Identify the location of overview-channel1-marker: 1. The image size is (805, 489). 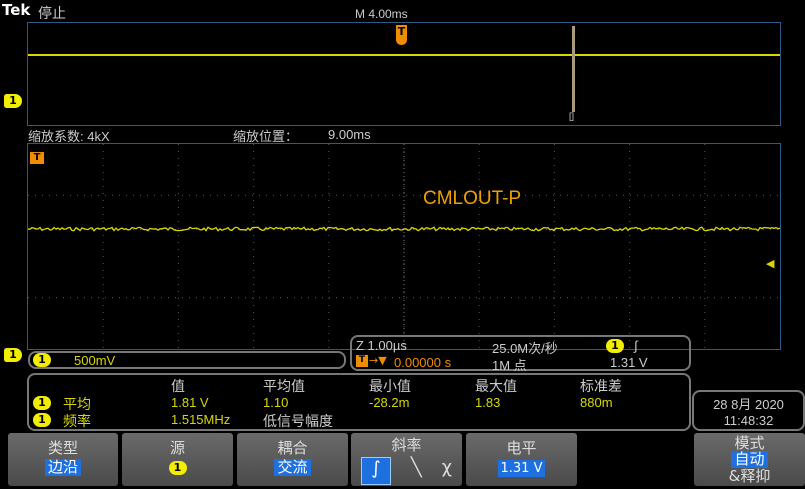
(13, 101).